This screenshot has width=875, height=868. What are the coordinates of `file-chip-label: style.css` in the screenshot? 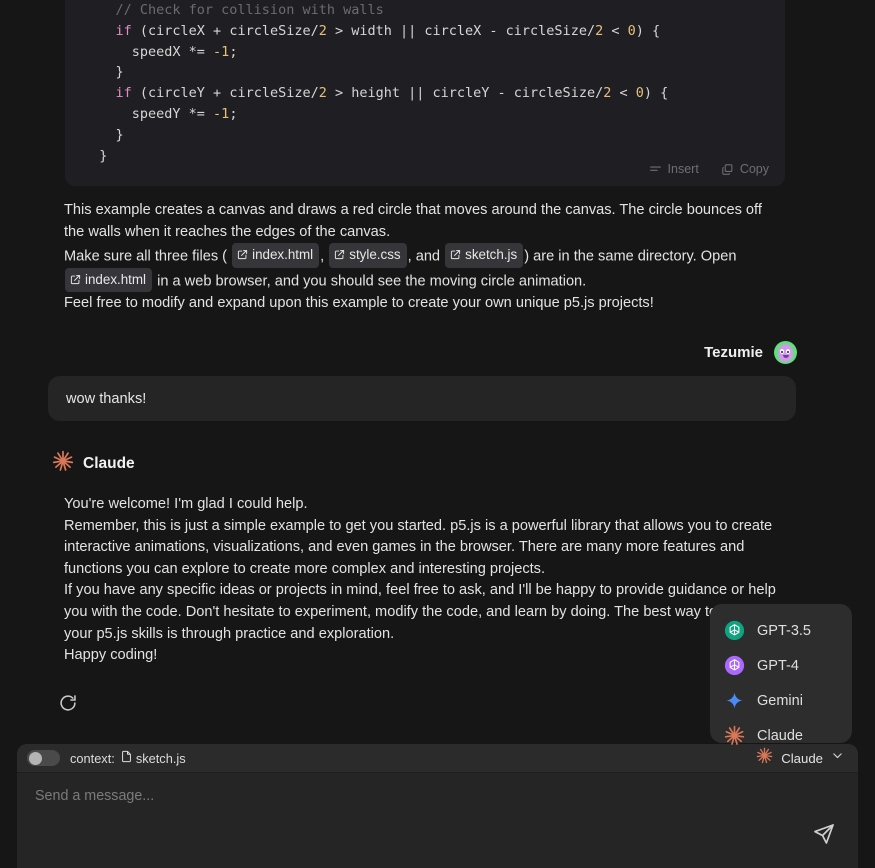 It's located at (375, 254).